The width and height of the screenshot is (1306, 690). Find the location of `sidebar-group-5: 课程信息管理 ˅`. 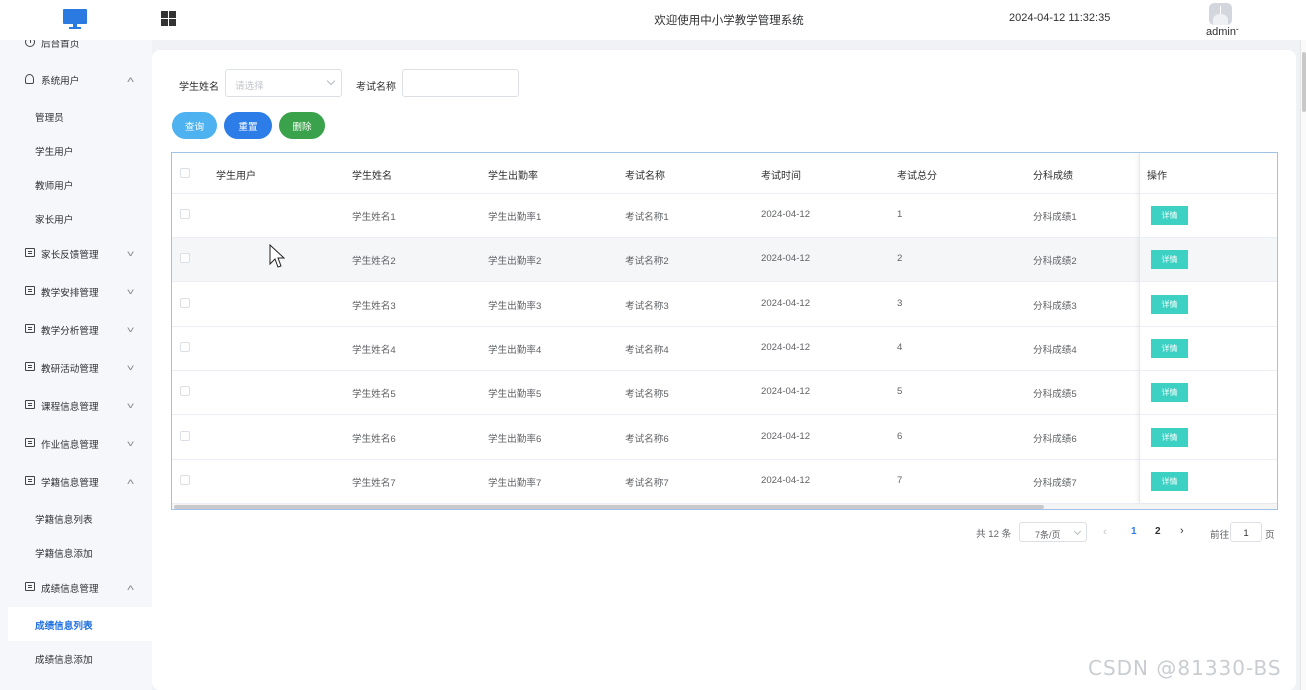

sidebar-group-5: 课程信息管理 ˅ is located at coordinates (76, 406).